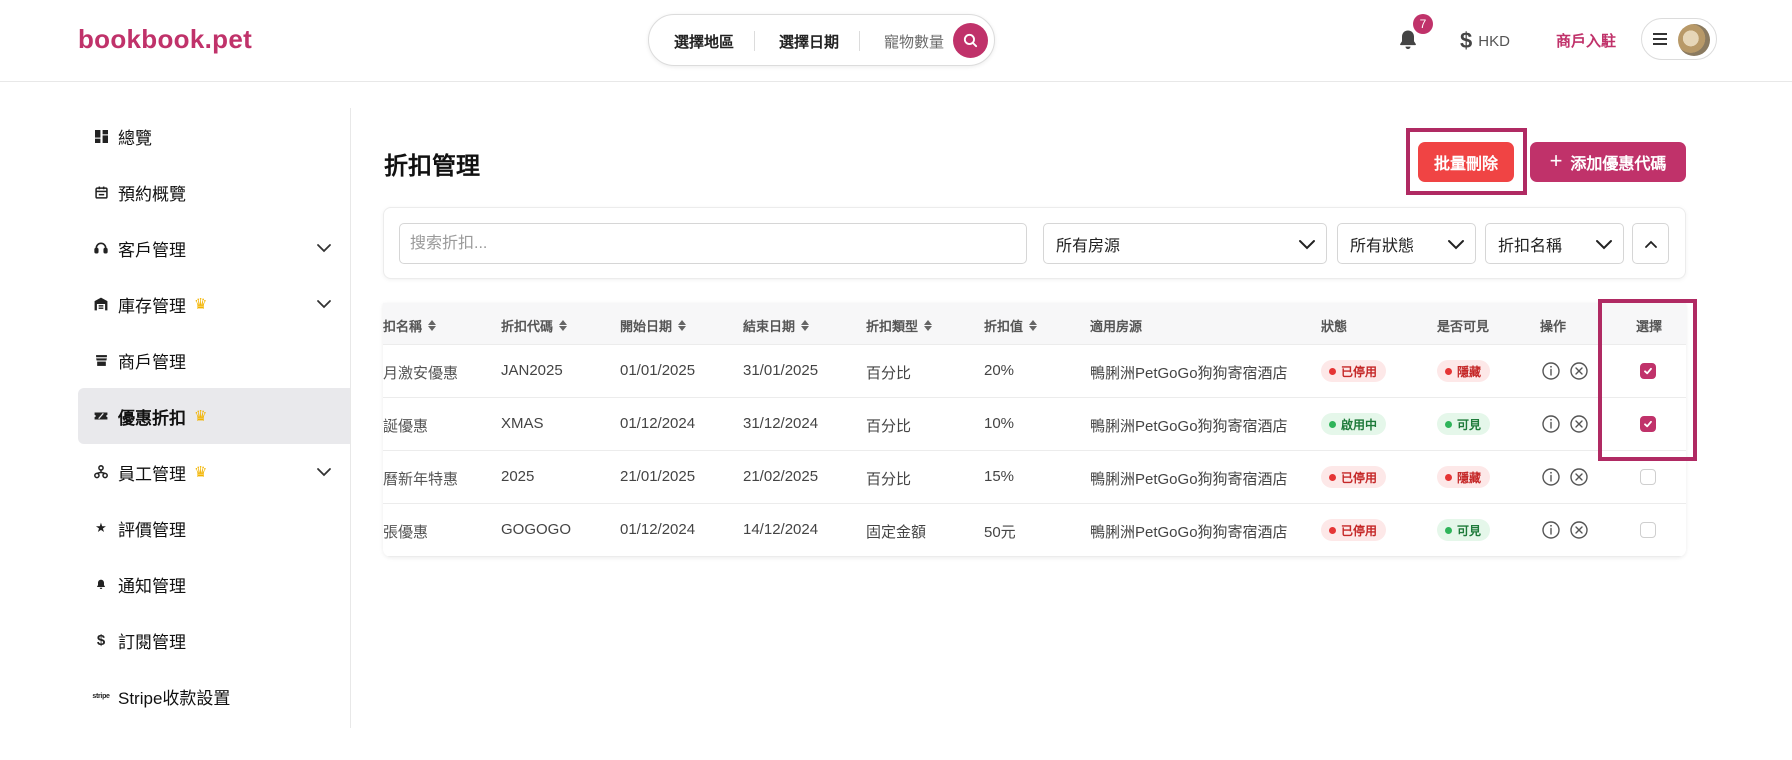  What do you see at coordinates (1334, 326) in the screenshot?
I see `col-header-status: 狀態` at bounding box center [1334, 326].